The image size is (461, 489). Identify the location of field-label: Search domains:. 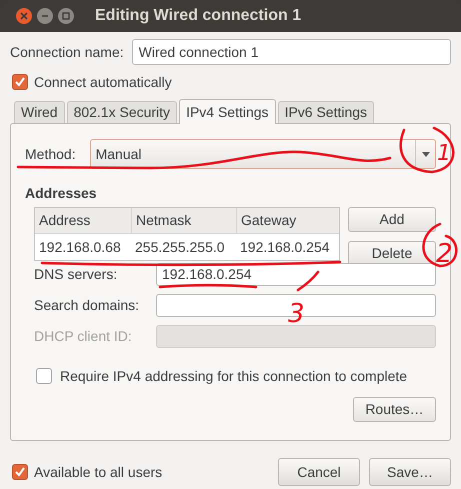
(87, 305).